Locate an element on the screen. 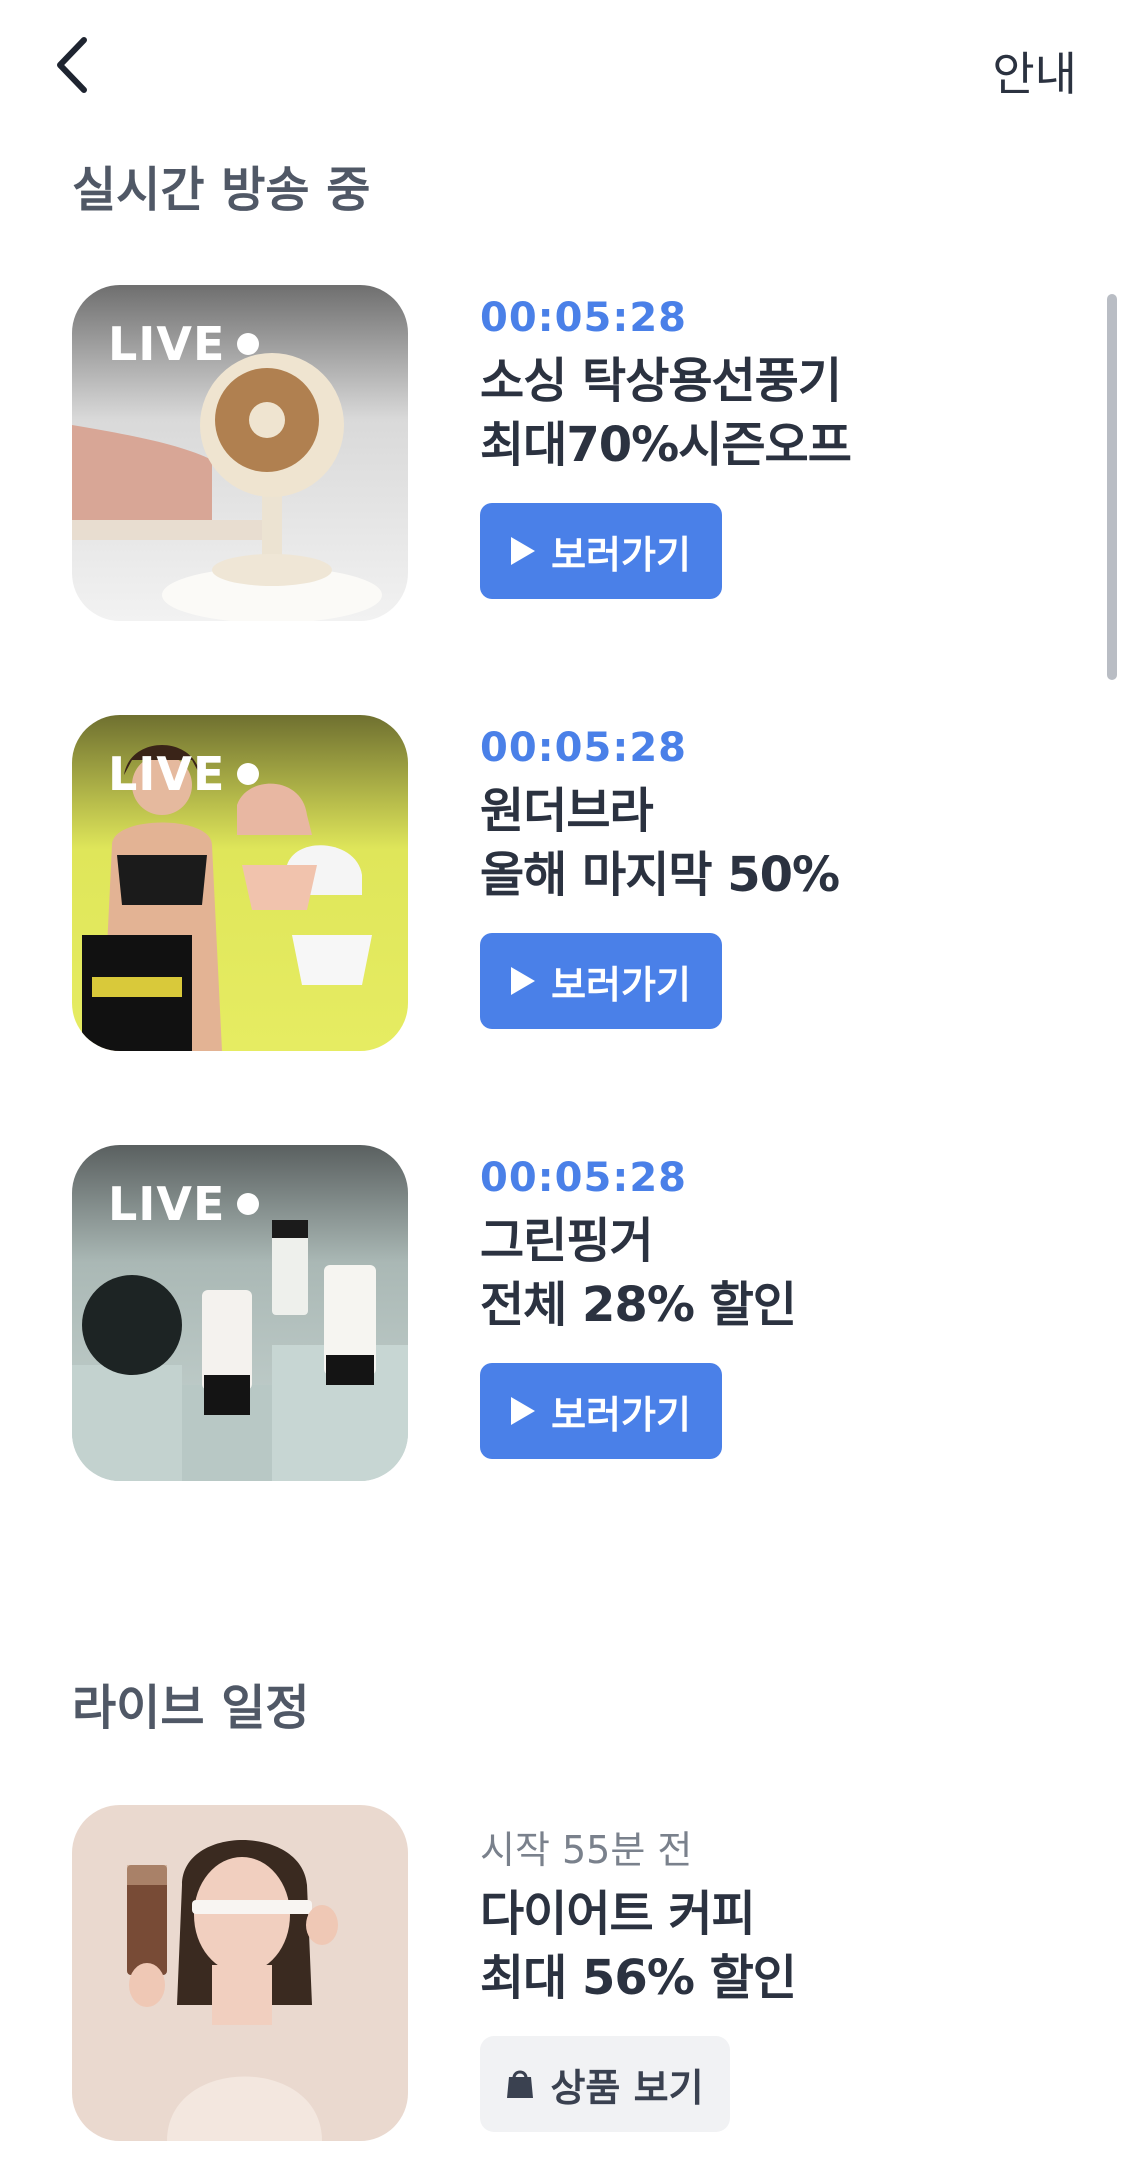  live-card: LIVE 00:05:28 소싱 탁상용선풍기 최대70%시즌오프 보러가기 is located at coordinates (572, 453).